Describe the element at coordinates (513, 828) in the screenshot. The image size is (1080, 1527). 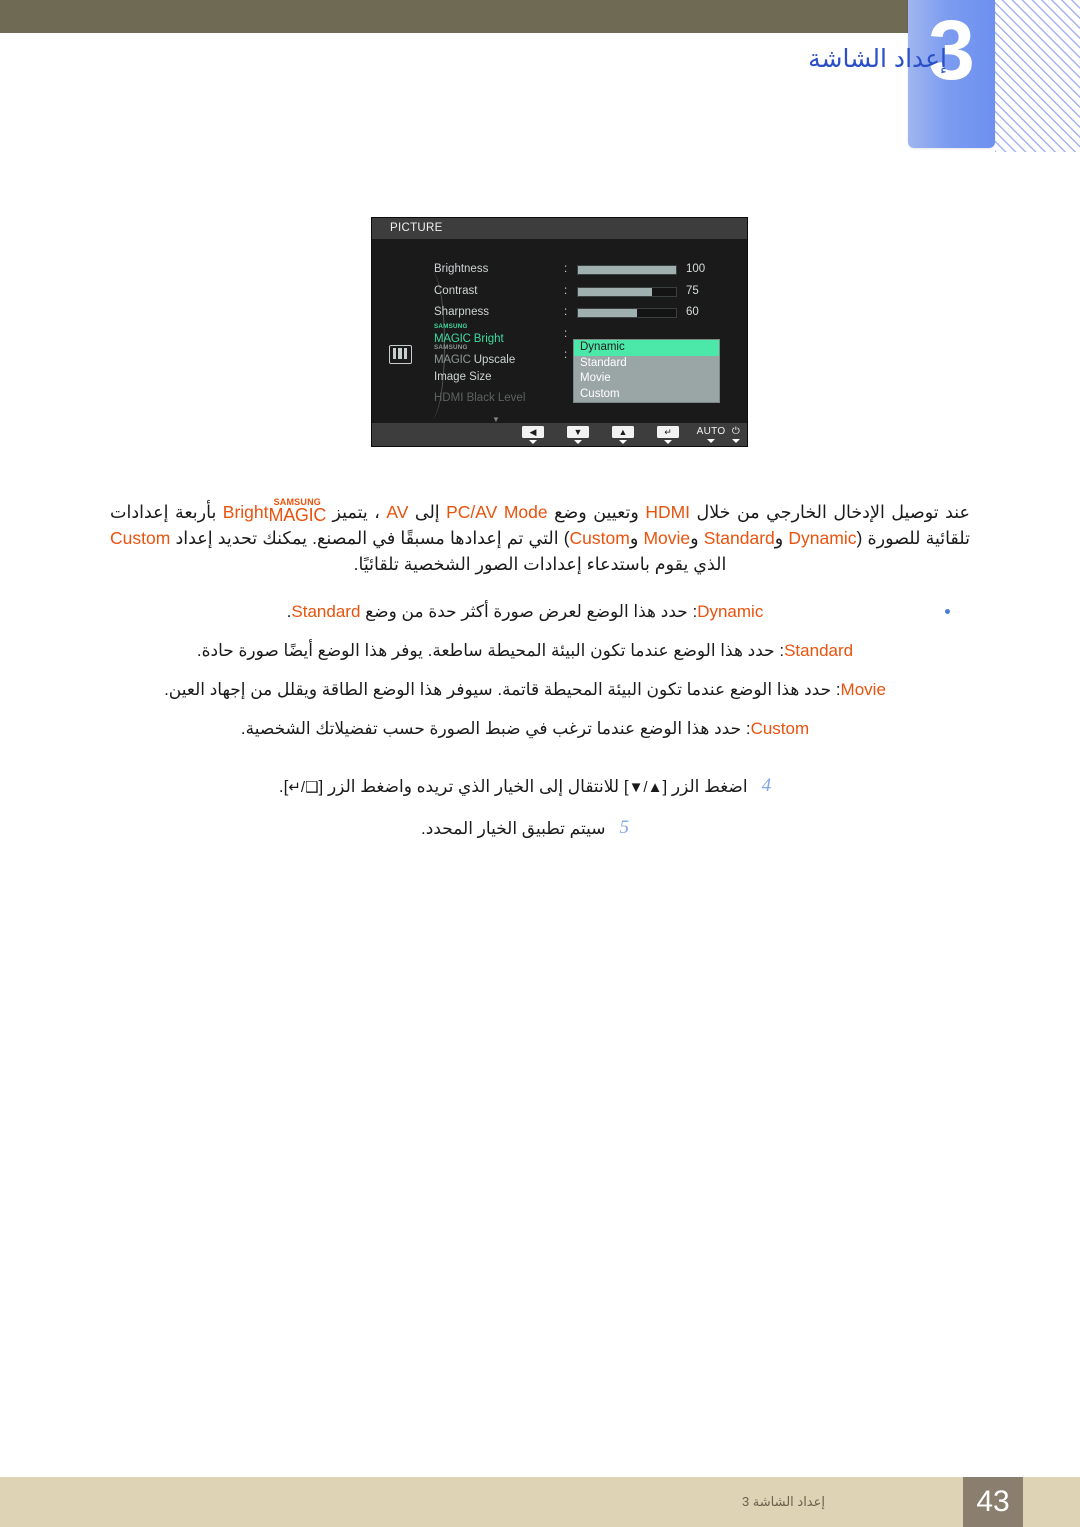
I see `step-text-a: سيتم تطبيق الخيار المحدد.` at that location.